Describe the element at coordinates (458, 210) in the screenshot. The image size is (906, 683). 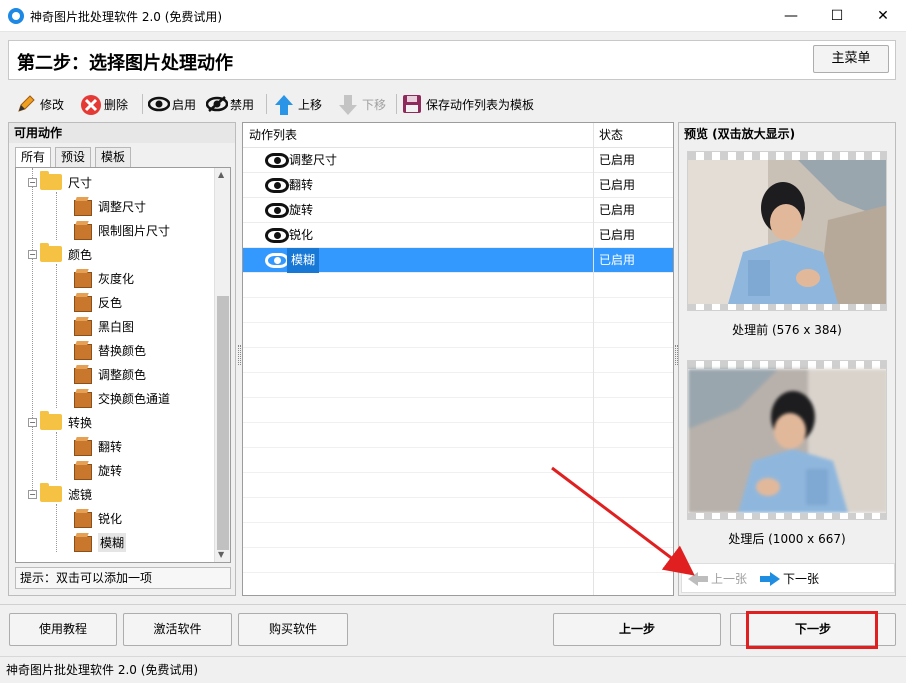
I see `table-row: 旋转 已启用` at that location.